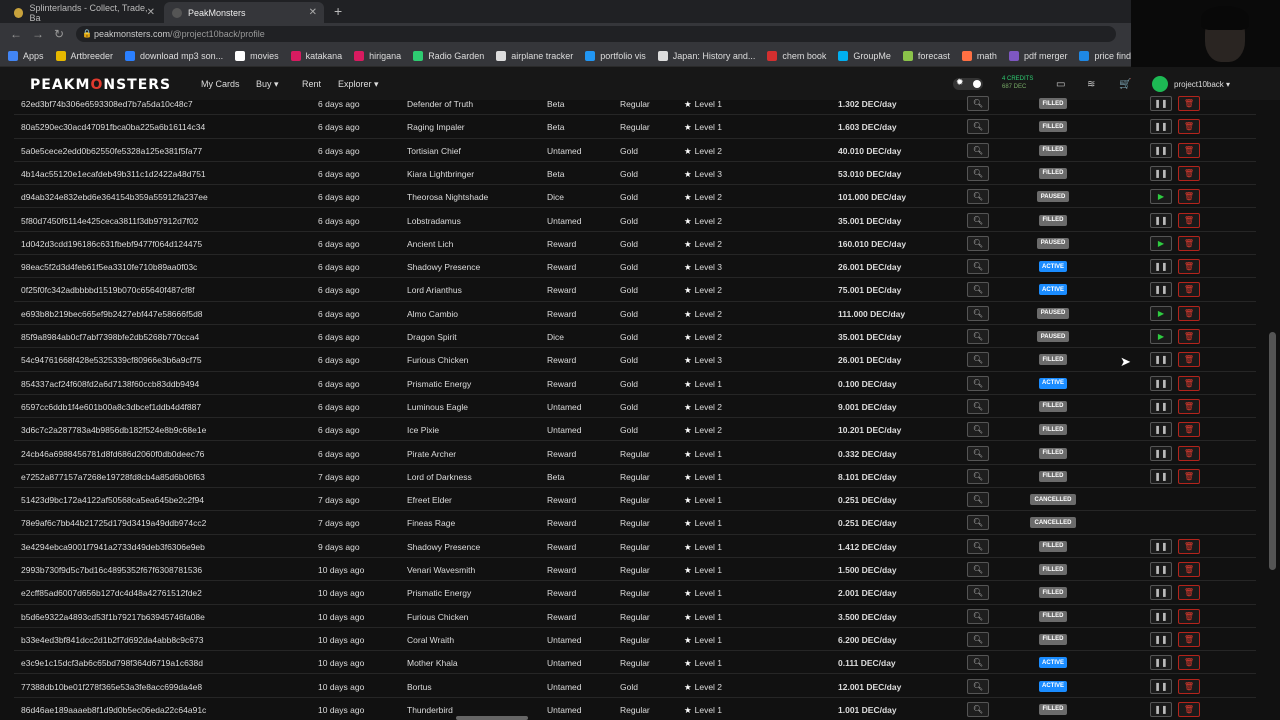 The width and height of the screenshot is (1280, 720). I want to click on new-tab-icon: +, so click(338, 11).